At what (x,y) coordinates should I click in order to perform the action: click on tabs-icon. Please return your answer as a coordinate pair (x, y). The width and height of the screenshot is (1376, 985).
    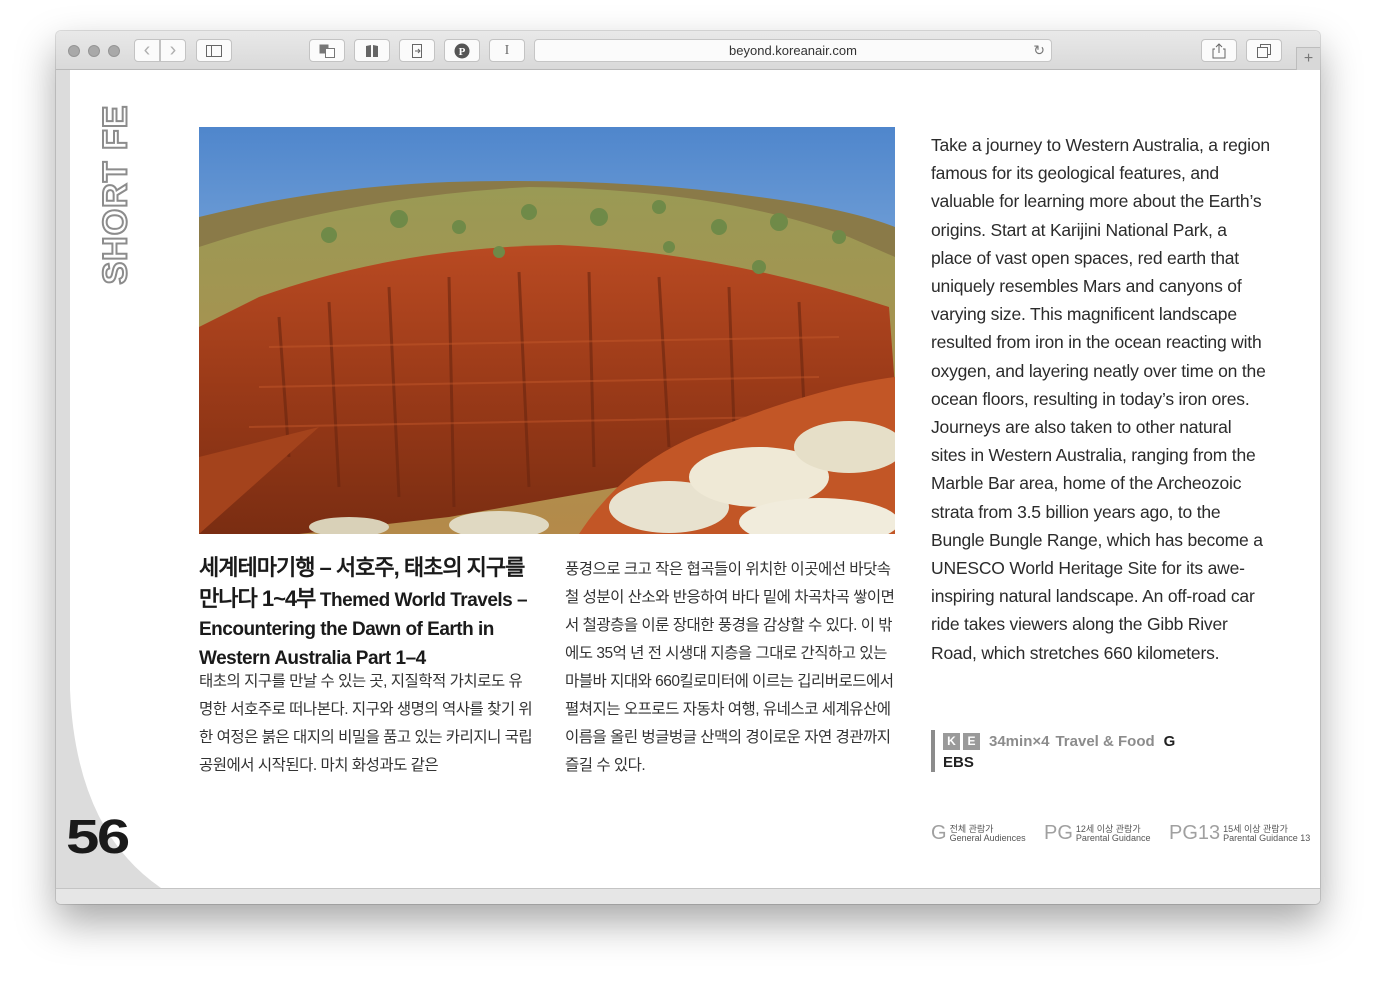
    Looking at the image, I should click on (1264, 50).